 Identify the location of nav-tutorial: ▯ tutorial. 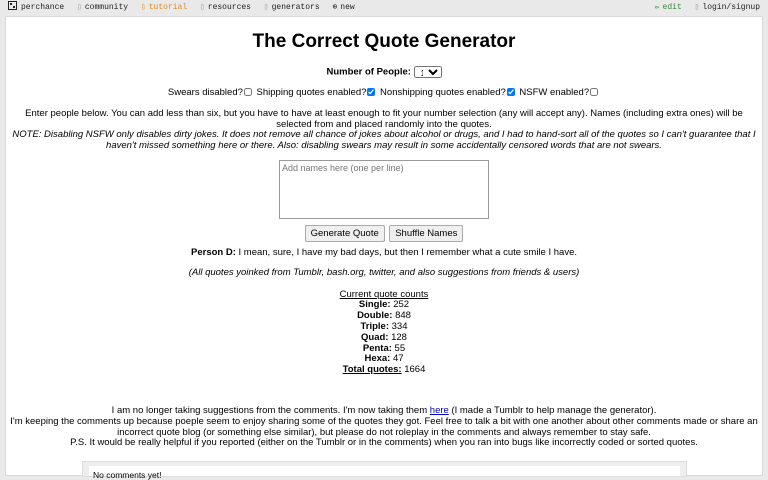
(164, 8).